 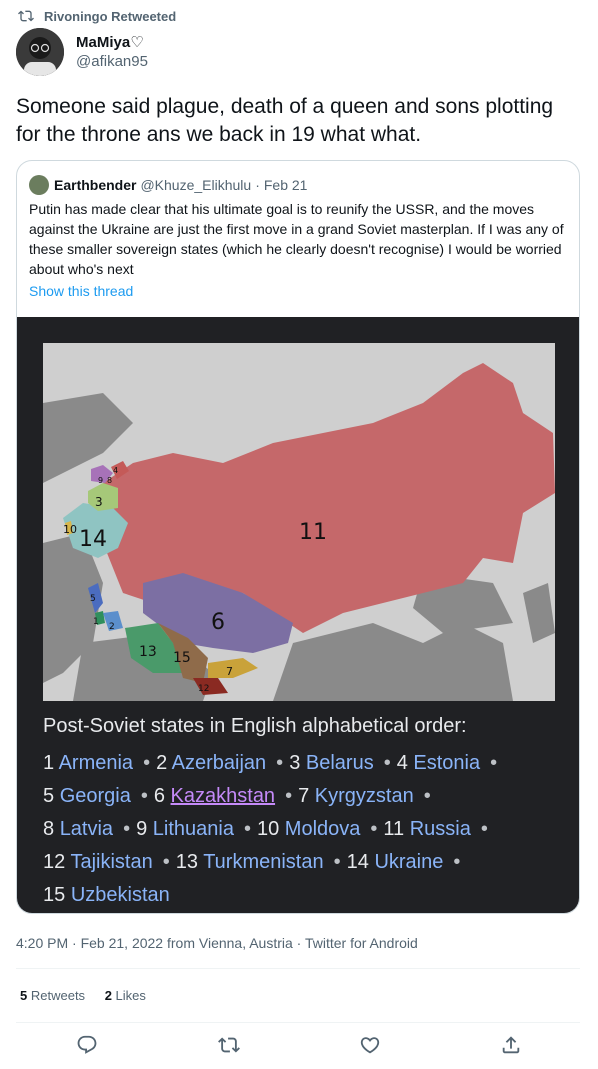 What do you see at coordinates (394, 829) in the screenshot?
I see `legend-number: 11` at bounding box center [394, 829].